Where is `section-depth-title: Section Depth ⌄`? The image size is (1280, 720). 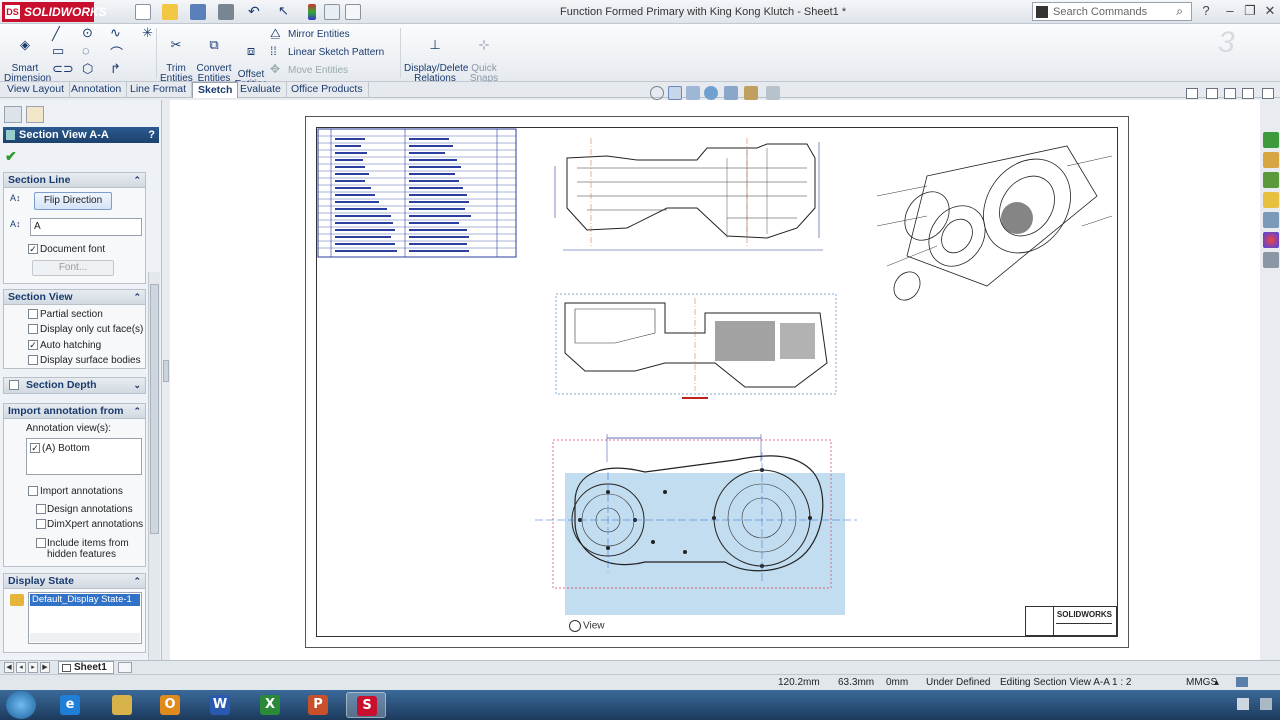 section-depth-title: Section Depth ⌄ is located at coordinates (74, 385).